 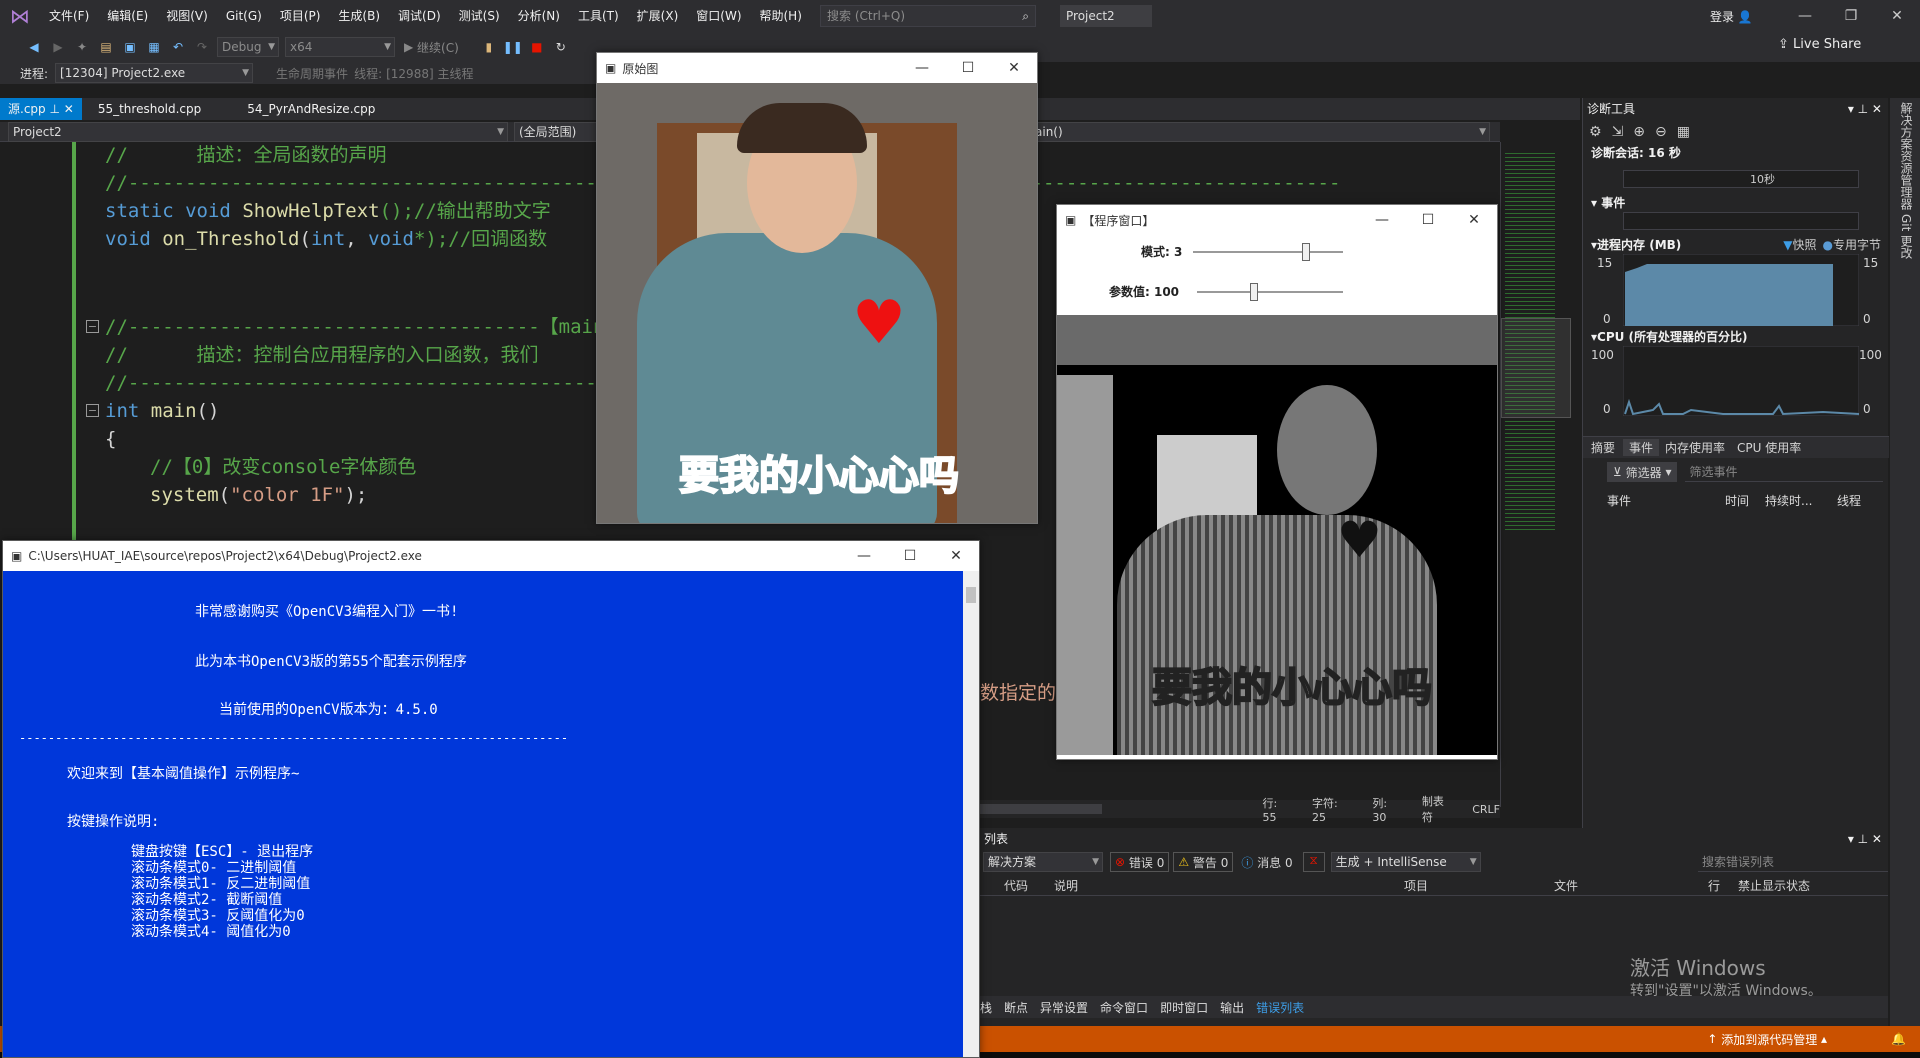 I want to click on visual-studio-logo-icon: ⋈, so click(x=20, y=16).